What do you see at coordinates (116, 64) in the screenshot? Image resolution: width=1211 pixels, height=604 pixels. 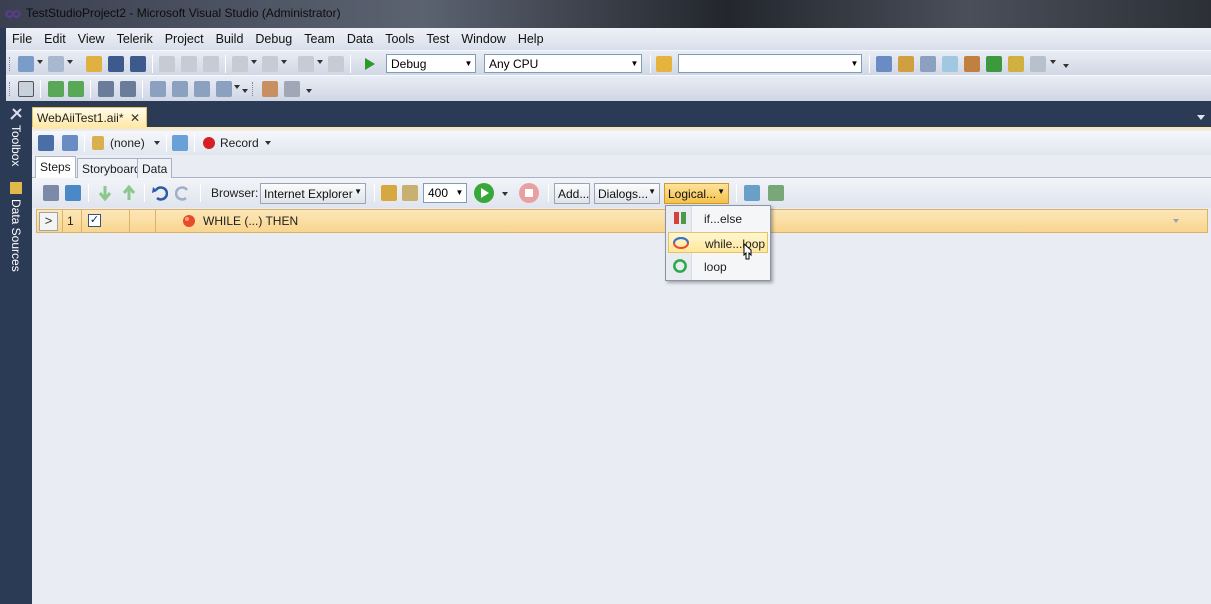 I see `save-icon` at bounding box center [116, 64].